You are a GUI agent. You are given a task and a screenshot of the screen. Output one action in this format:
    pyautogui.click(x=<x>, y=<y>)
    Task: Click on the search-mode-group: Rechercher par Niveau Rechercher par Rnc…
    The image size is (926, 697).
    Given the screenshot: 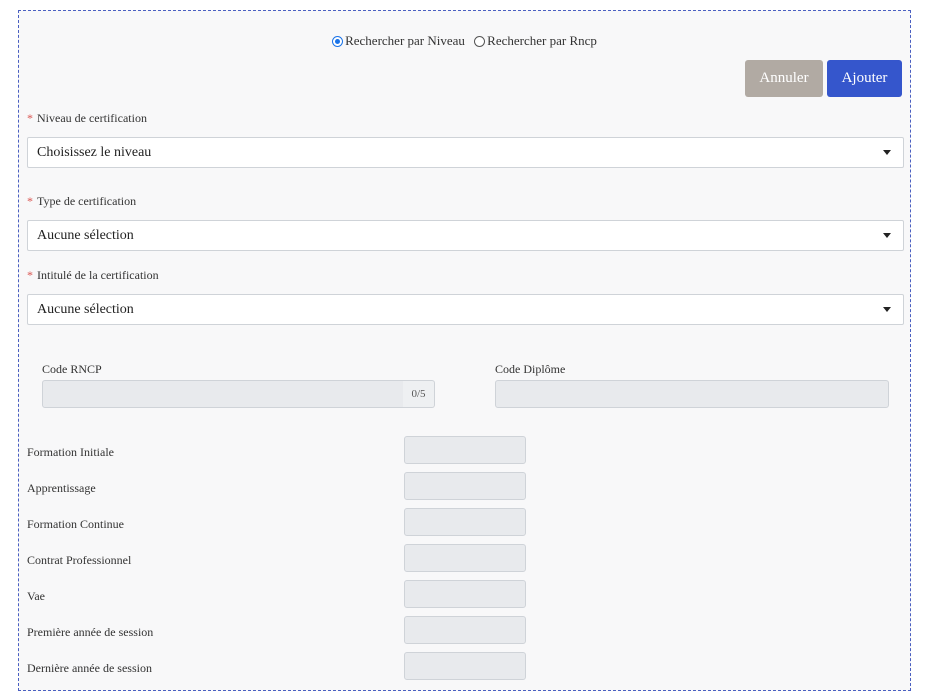 What is the action you would take?
    pyautogui.click(x=464, y=42)
    